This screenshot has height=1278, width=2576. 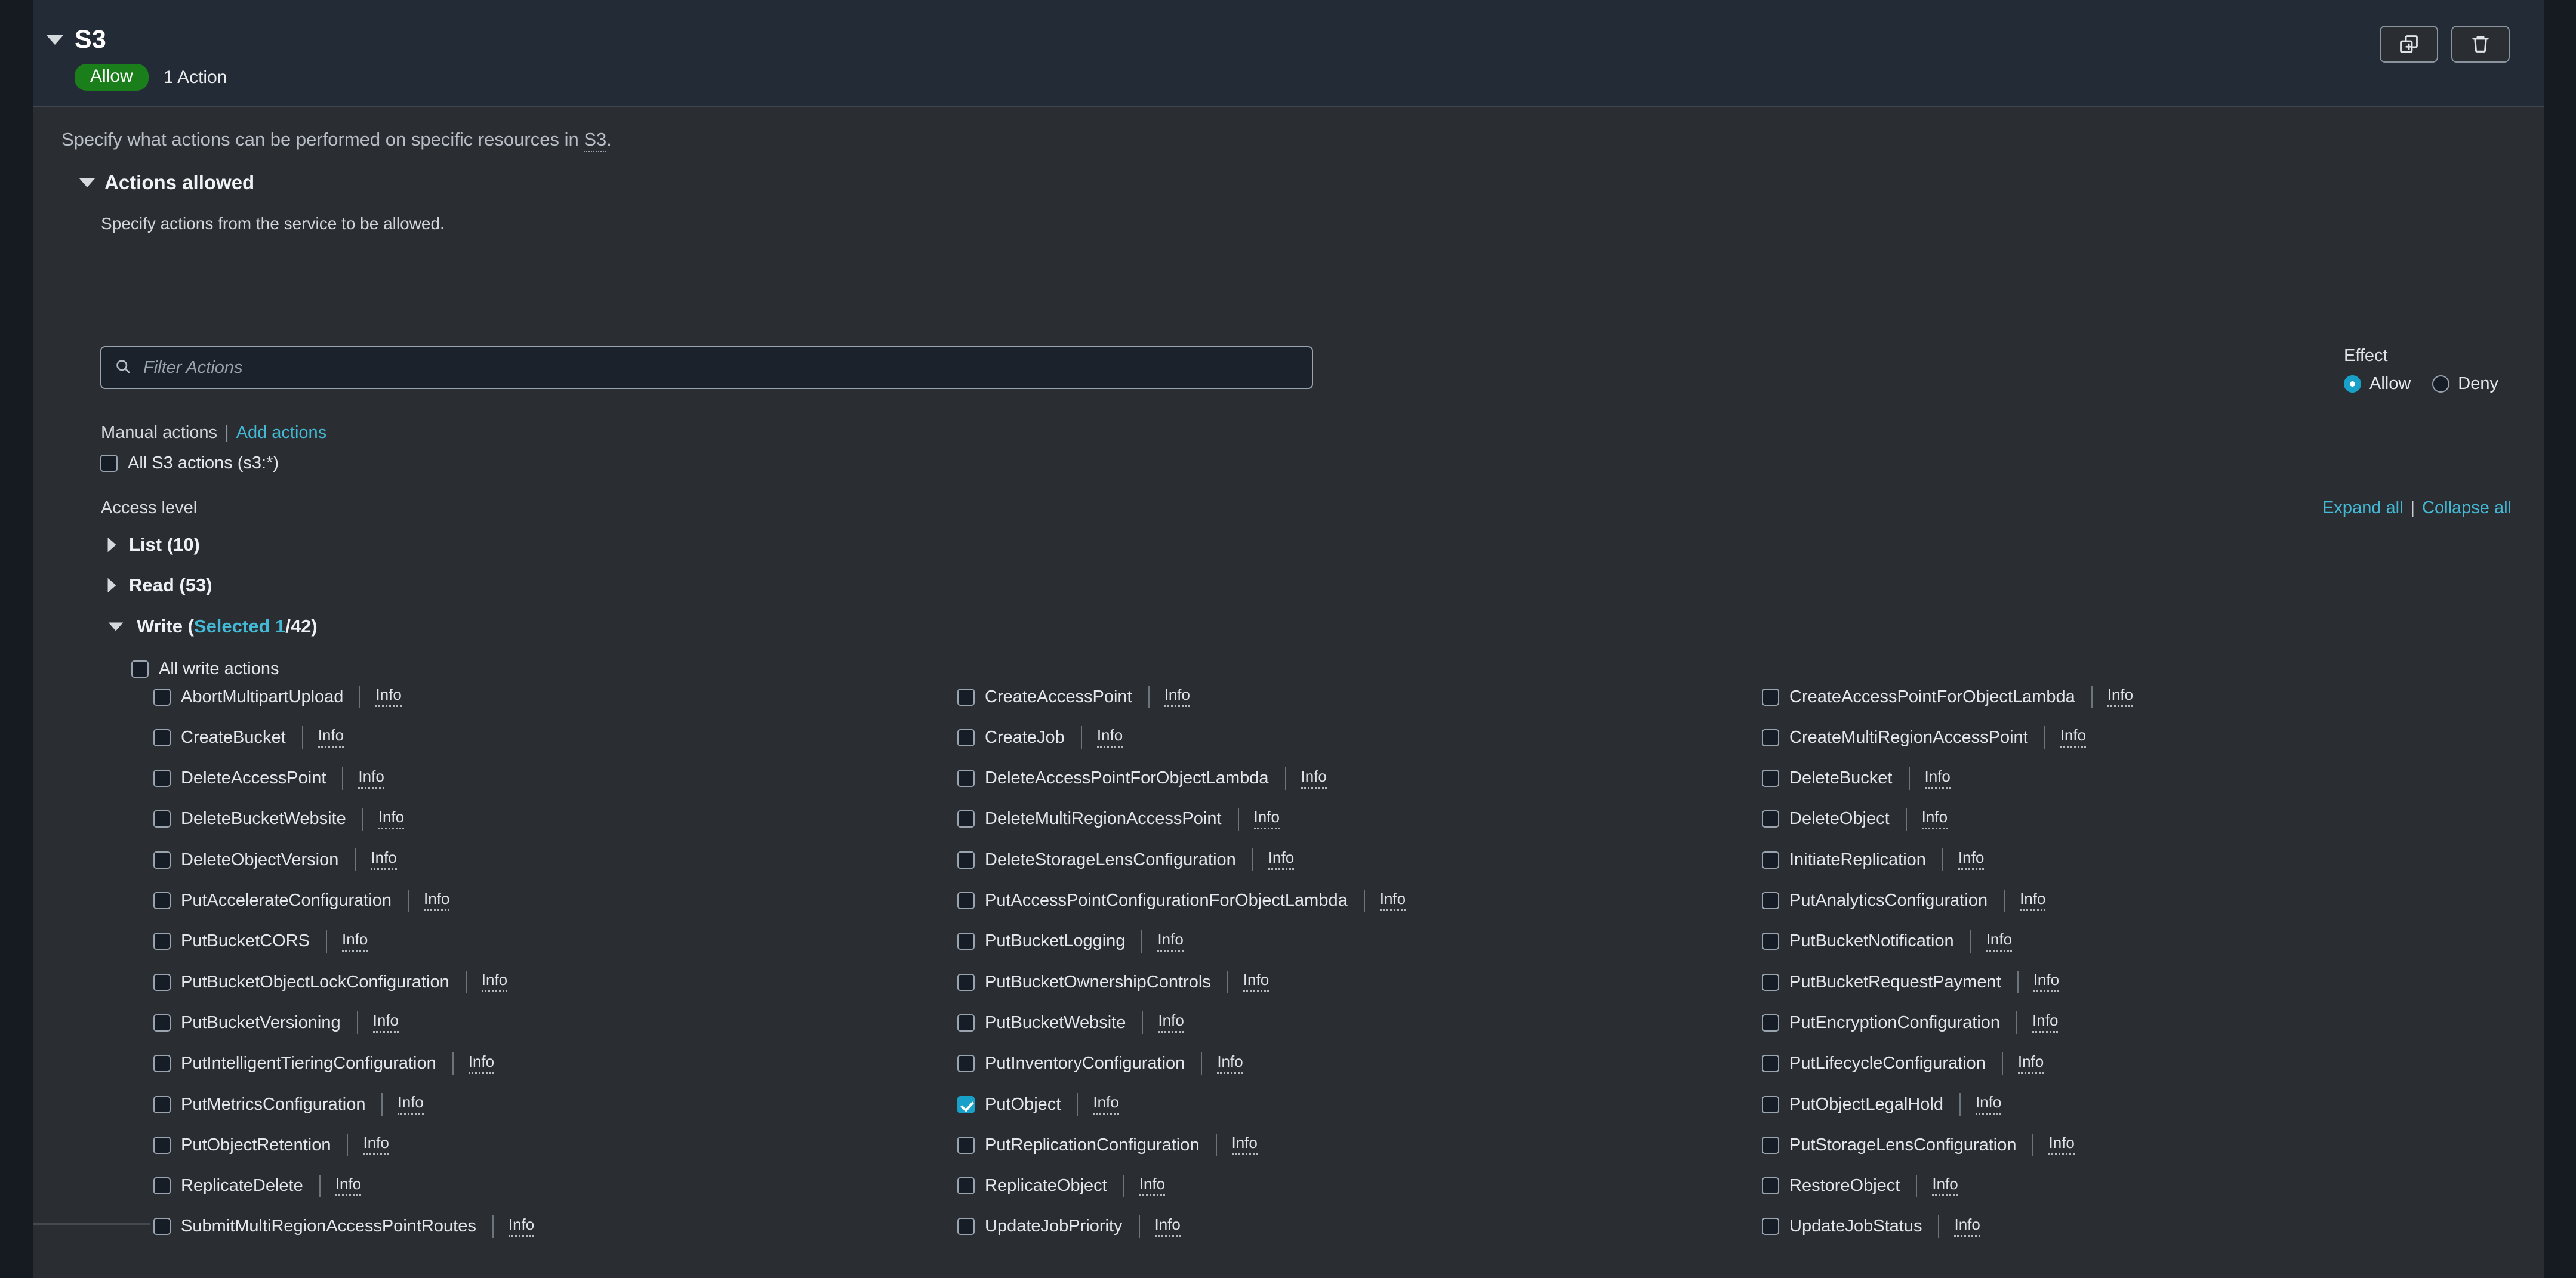 I want to click on write-action-row: DeleteBucket Info, so click(x=1856, y=778).